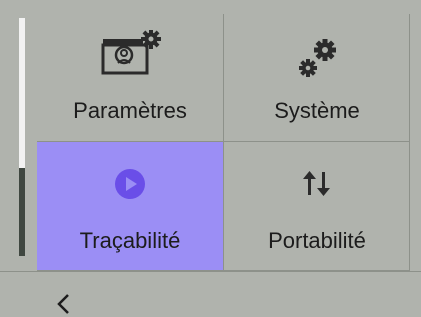 This screenshot has width=421, height=317. I want to click on tile-label: Système, so click(317, 110).